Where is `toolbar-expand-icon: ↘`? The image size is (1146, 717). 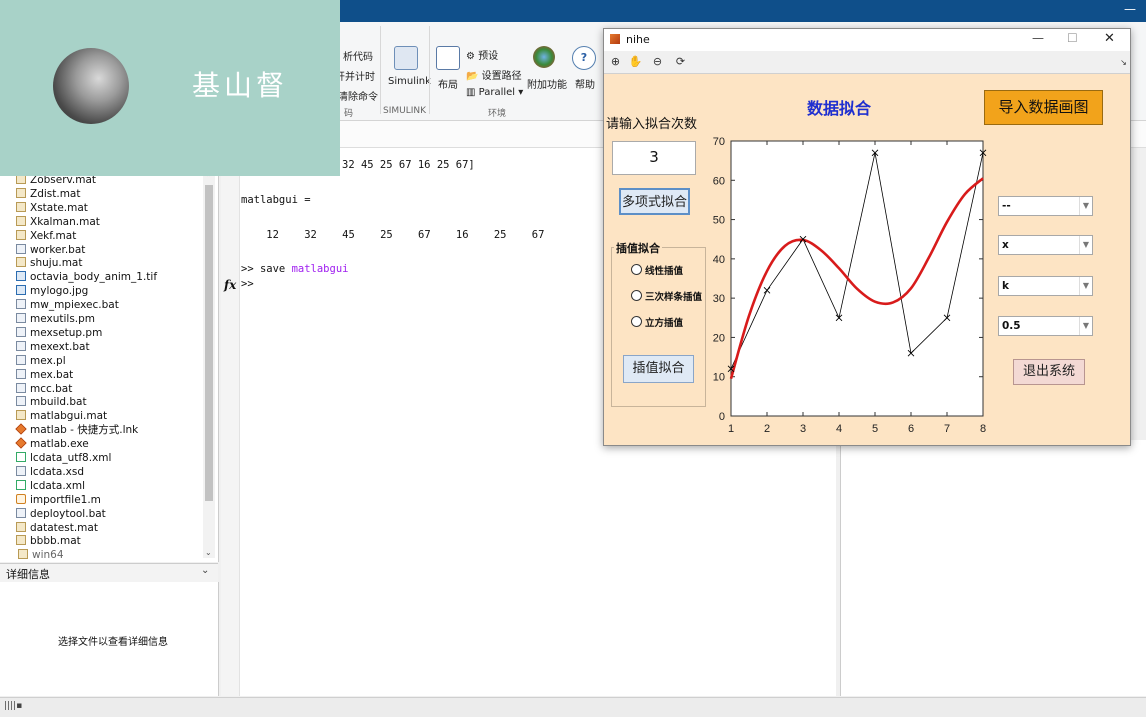
toolbar-expand-icon: ↘ is located at coordinates (1123, 62).